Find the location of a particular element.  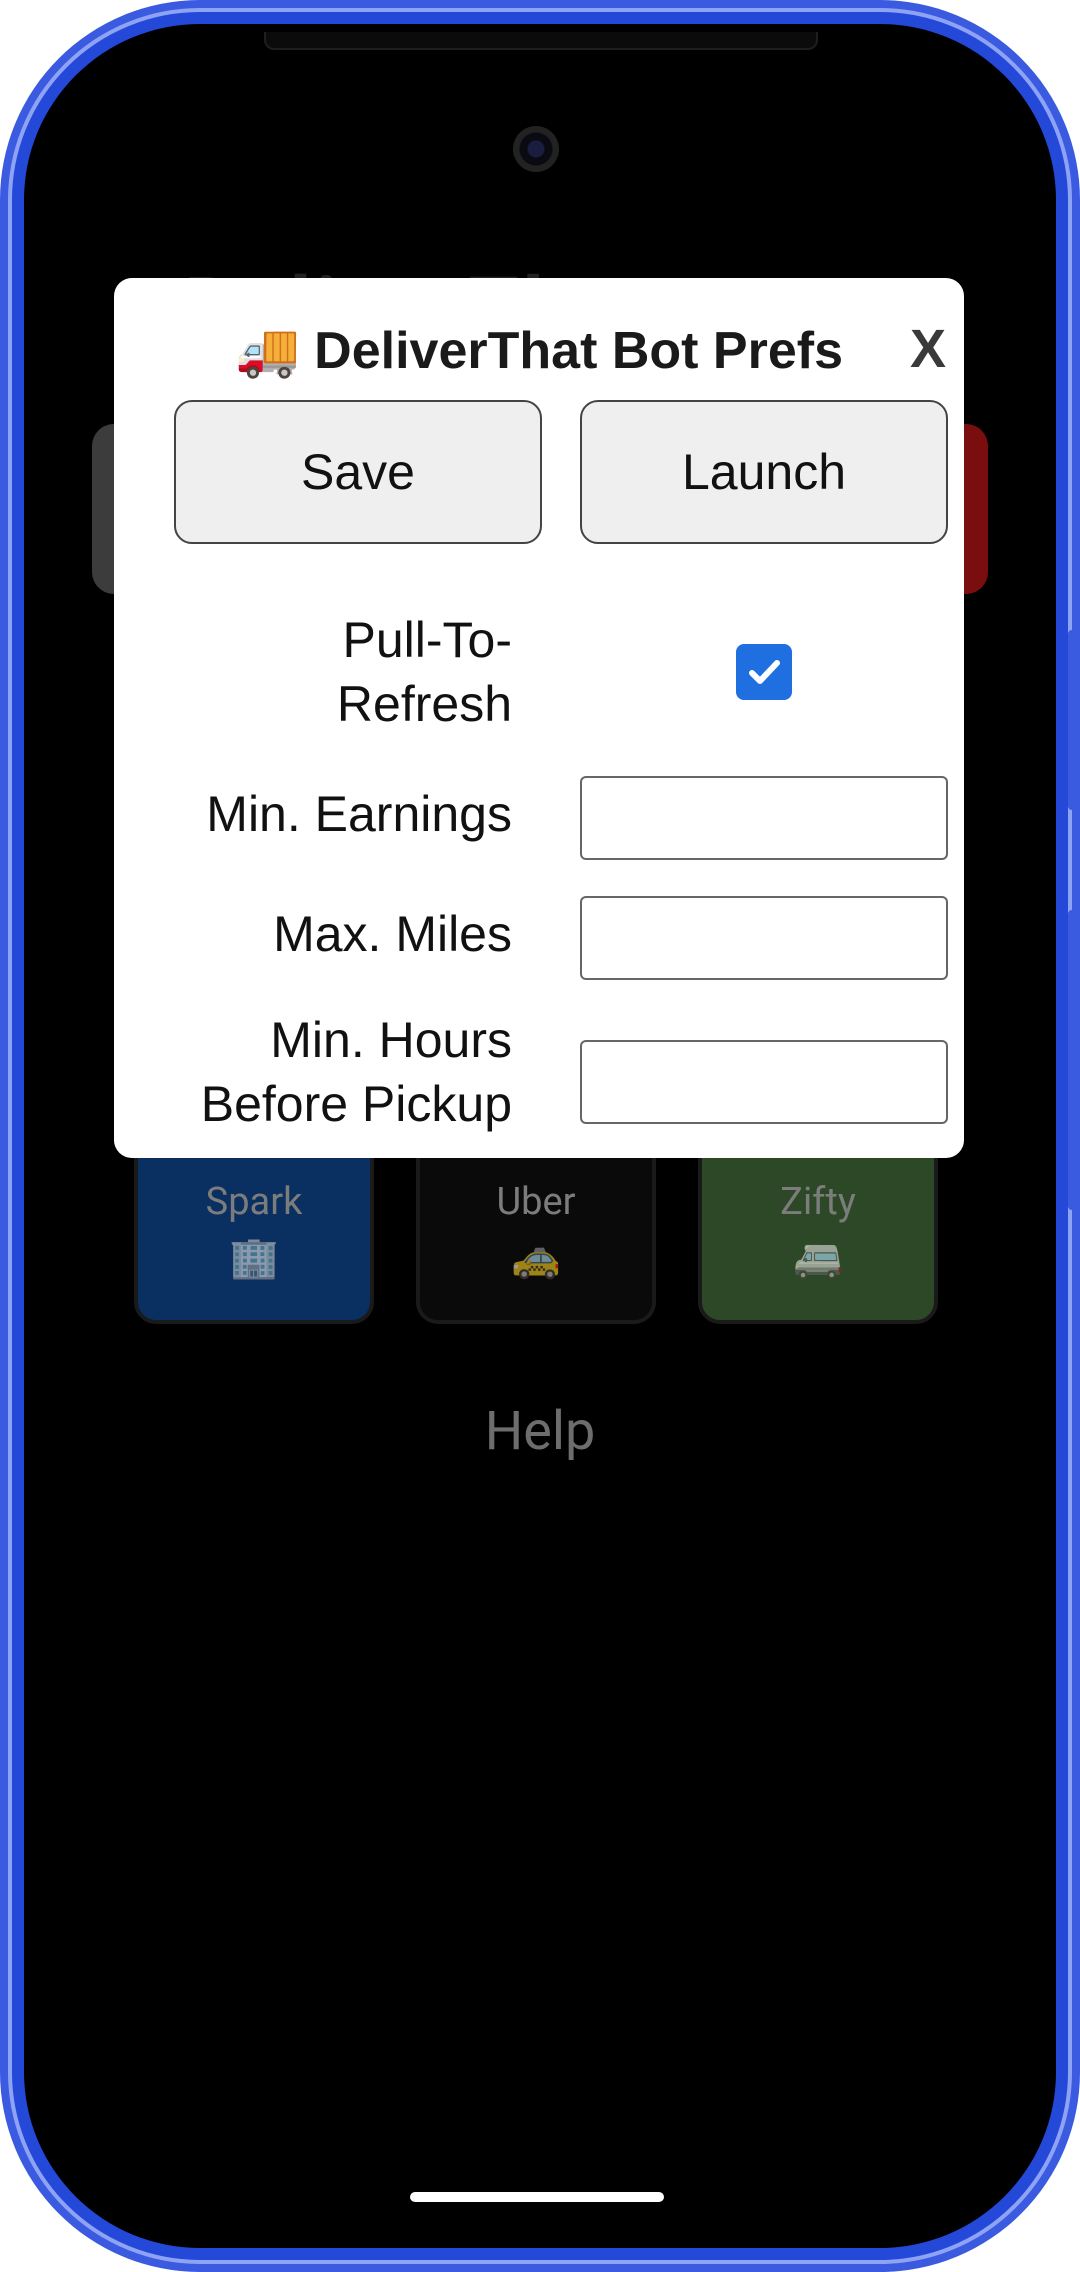

tile-uber: Uber 🚕 is located at coordinates (536, 1229).